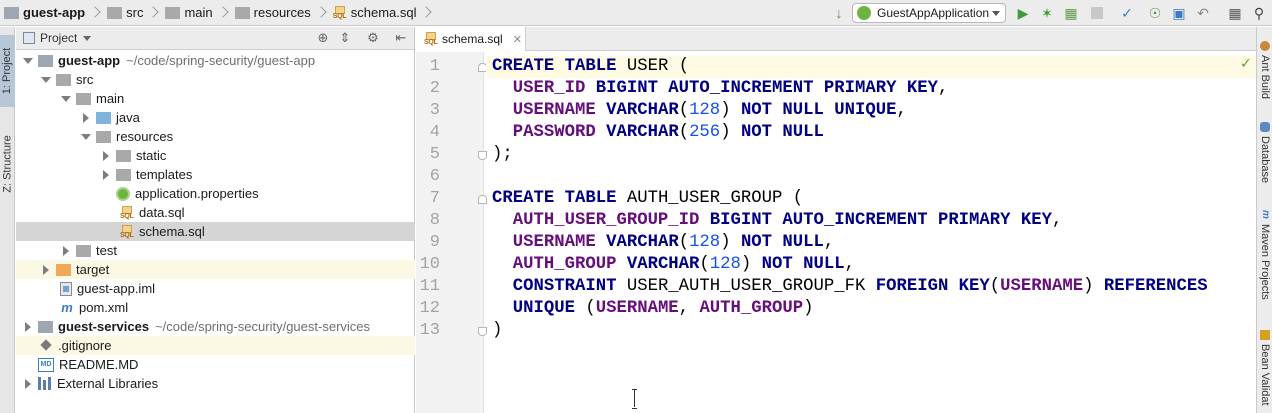 Image resolution: width=1272 pixels, height=413 pixels. Describe the element at coordinates (215, 307) in the screenshot. I see `tree-item-pom-xml: m pom.xml` at that location.